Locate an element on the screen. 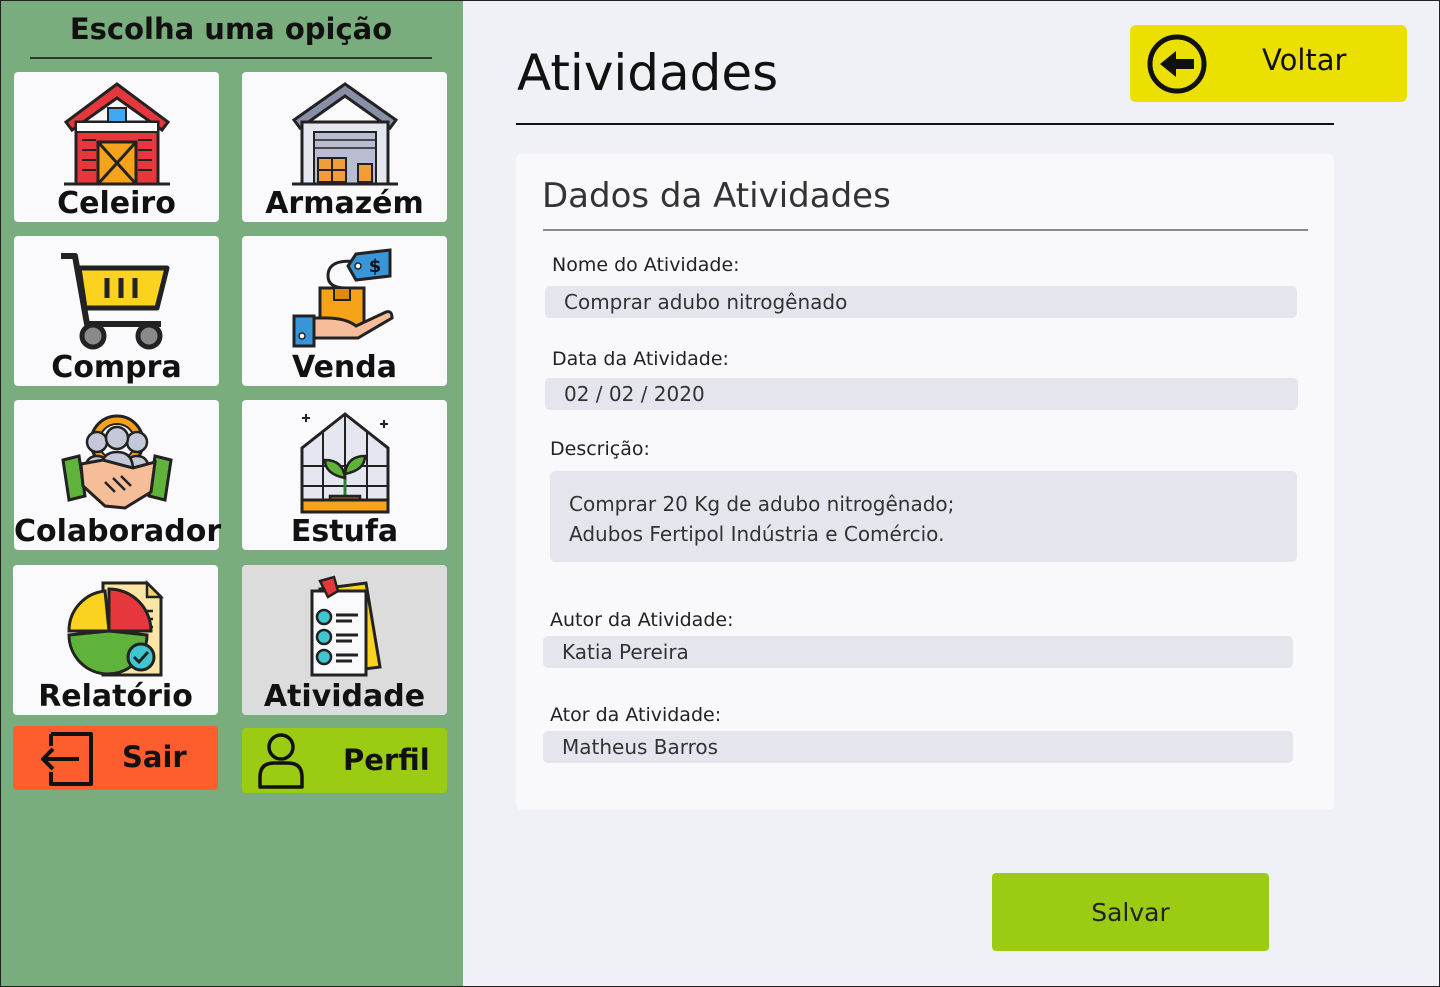  save-button: Salvar is located at coordinates (1130, 912).